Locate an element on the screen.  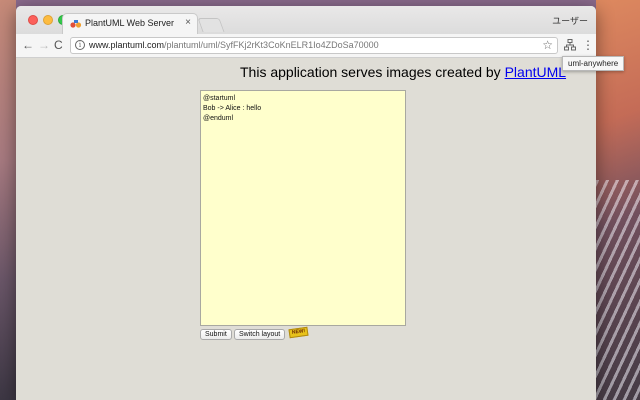
close-window-button is located at coordinates (33, 20).